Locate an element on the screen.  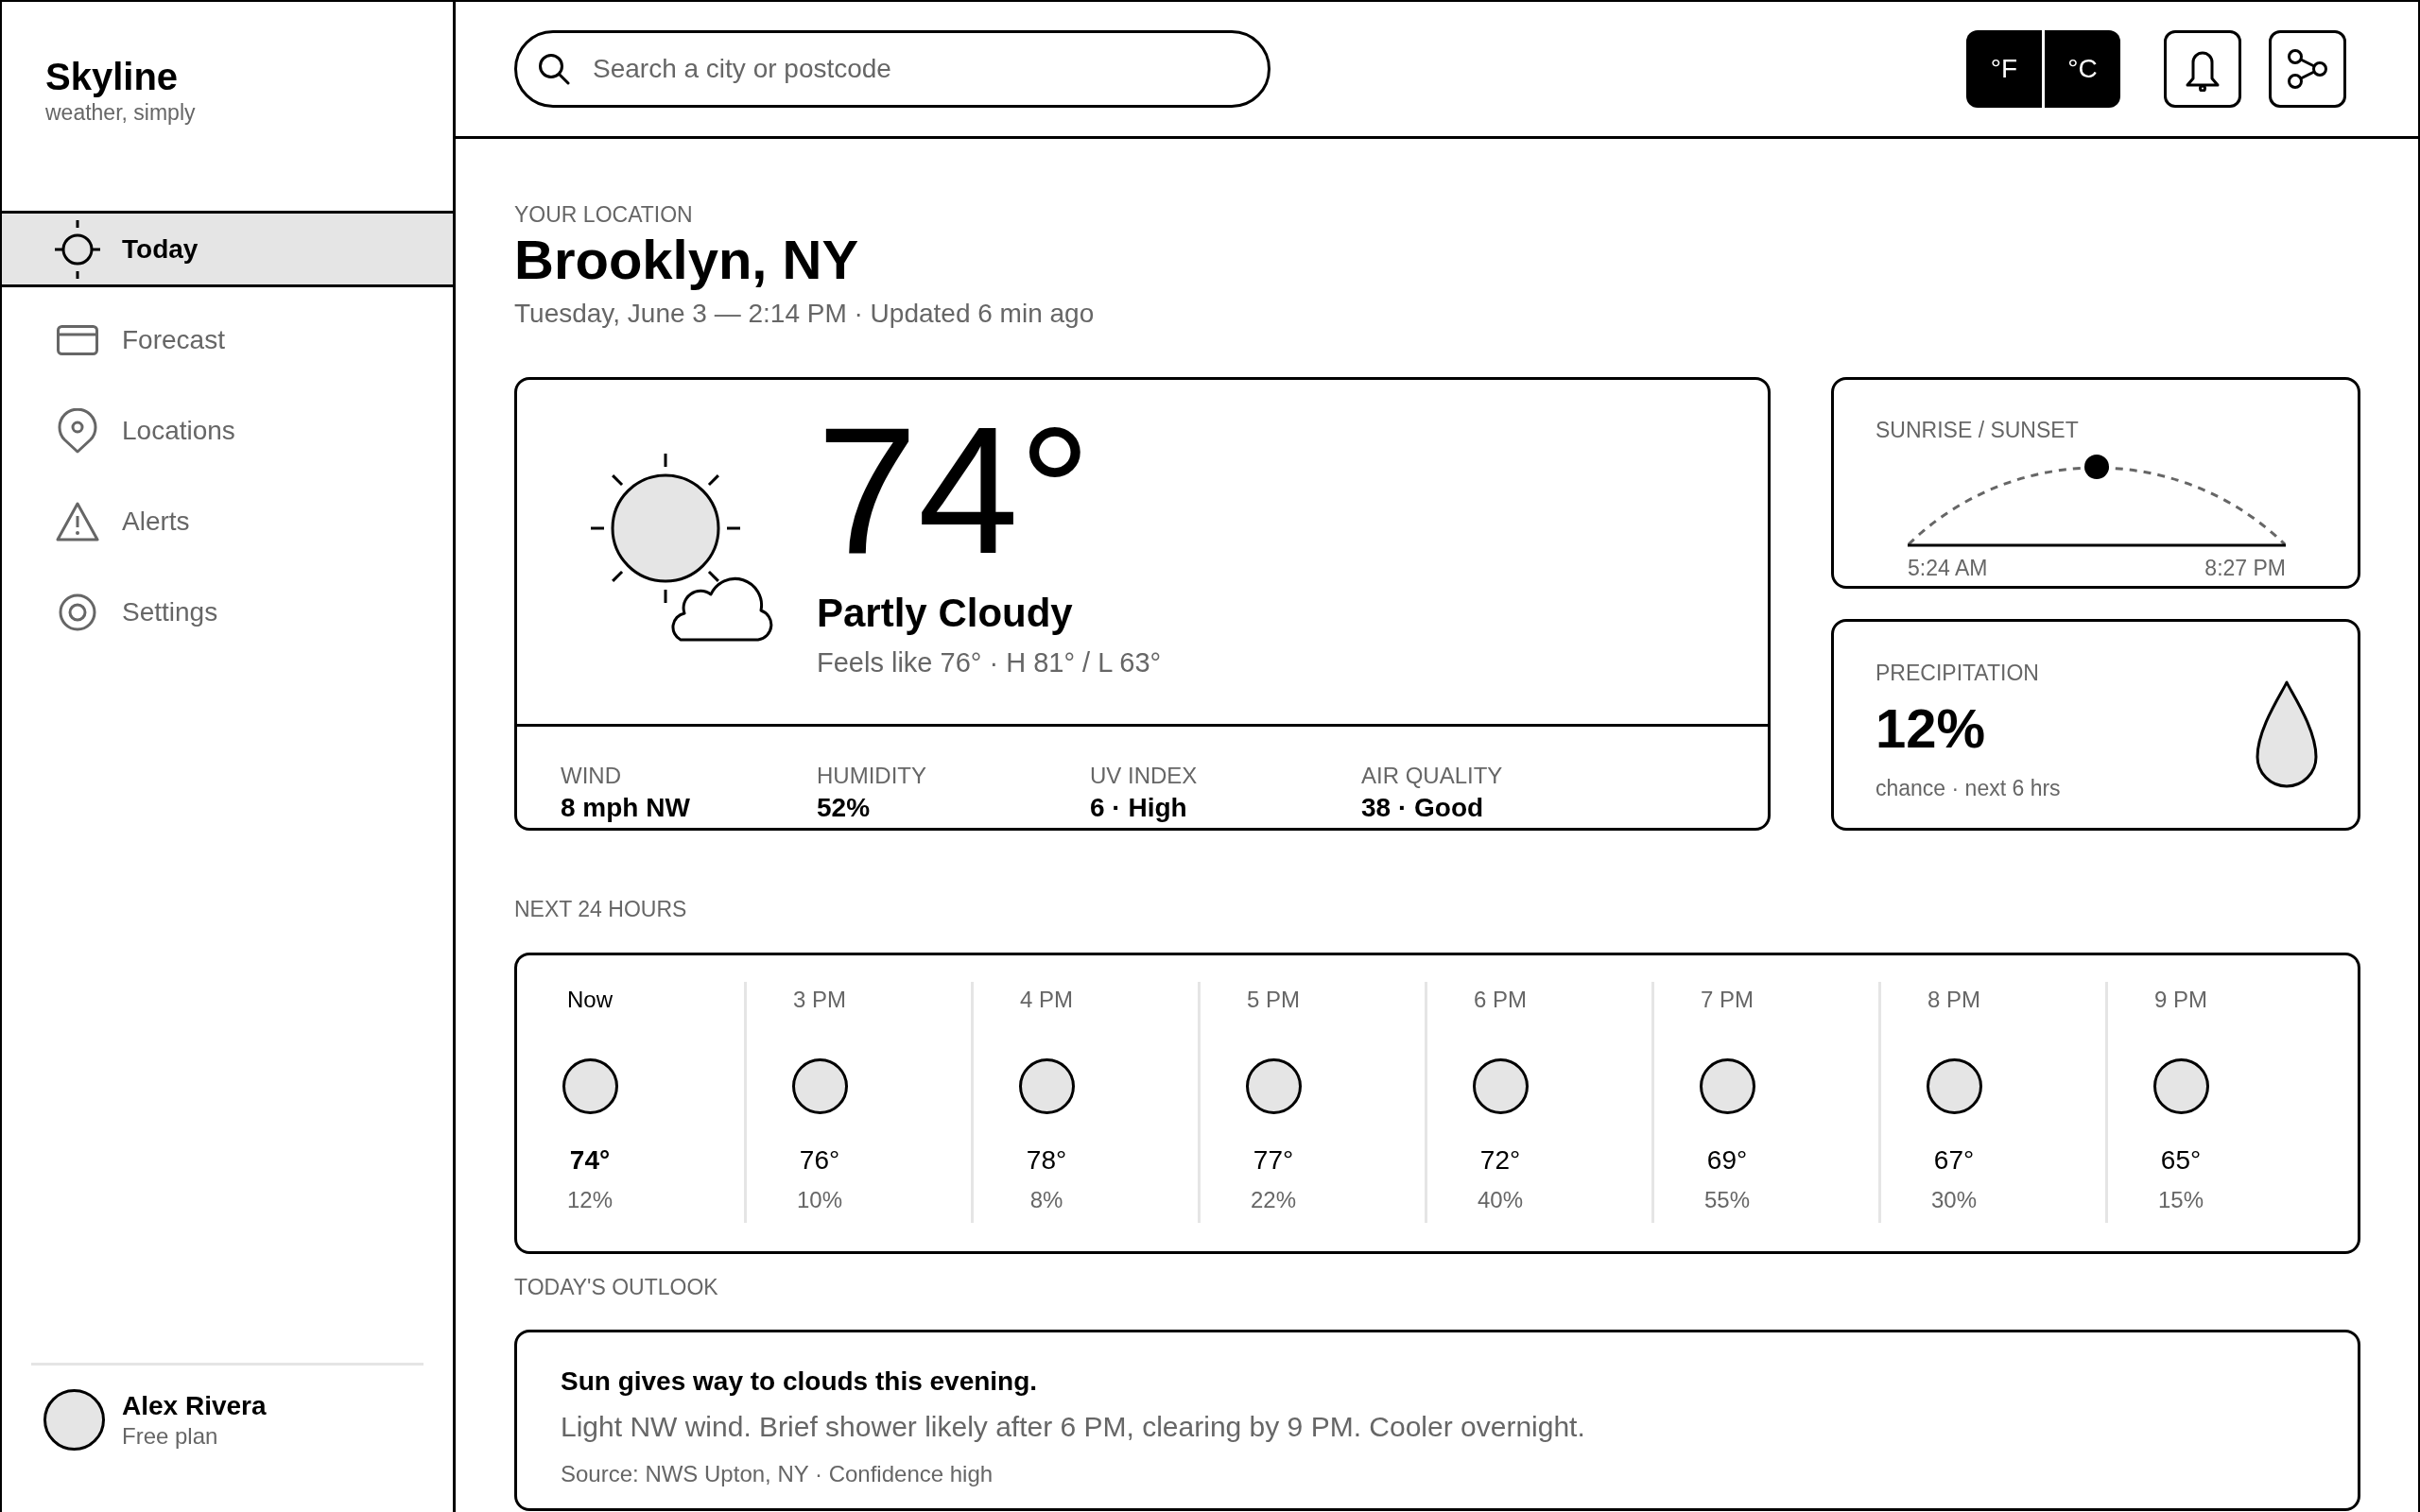
location-name: Brooklyn, NY is located at coordinates (686, 260).